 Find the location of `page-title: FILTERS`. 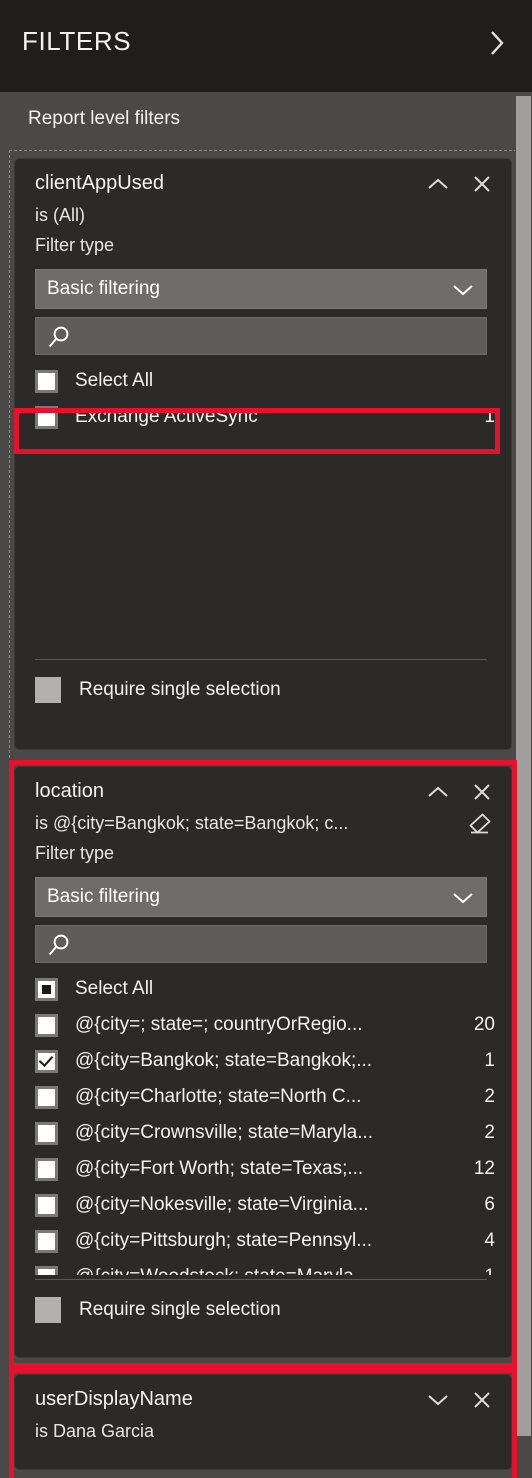

page-title: FILTERS is located at coordinates (77, 41).